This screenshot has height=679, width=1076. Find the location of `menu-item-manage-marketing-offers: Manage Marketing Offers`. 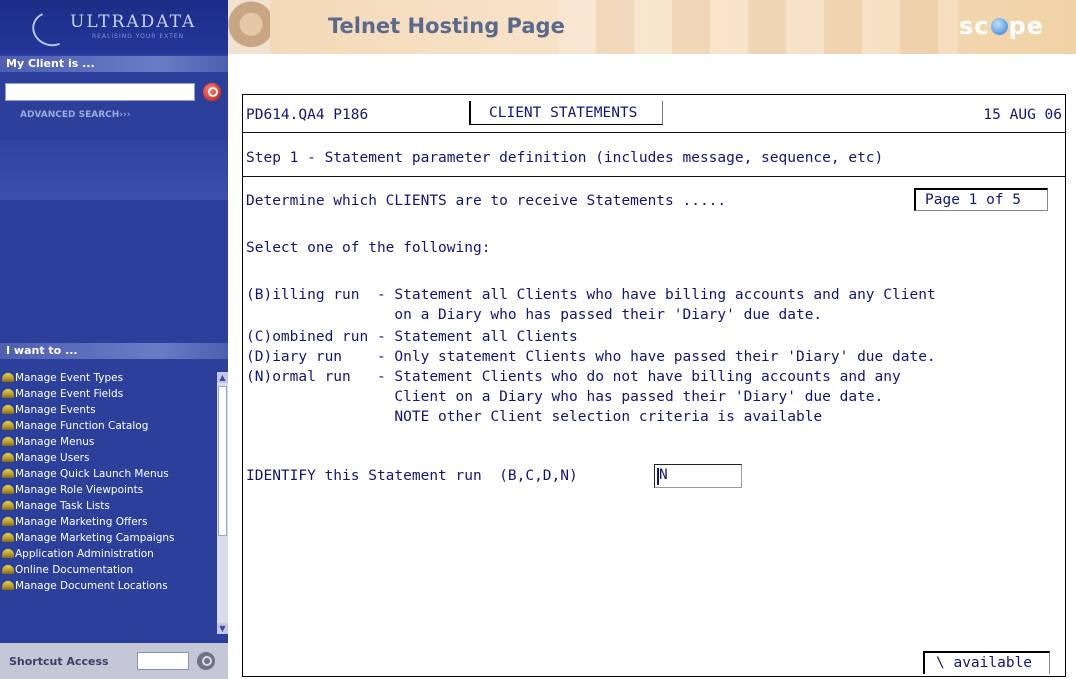

menu-item-manage-marketing-offers: Manage Marketing Offers is located at coordinates (109, 522).